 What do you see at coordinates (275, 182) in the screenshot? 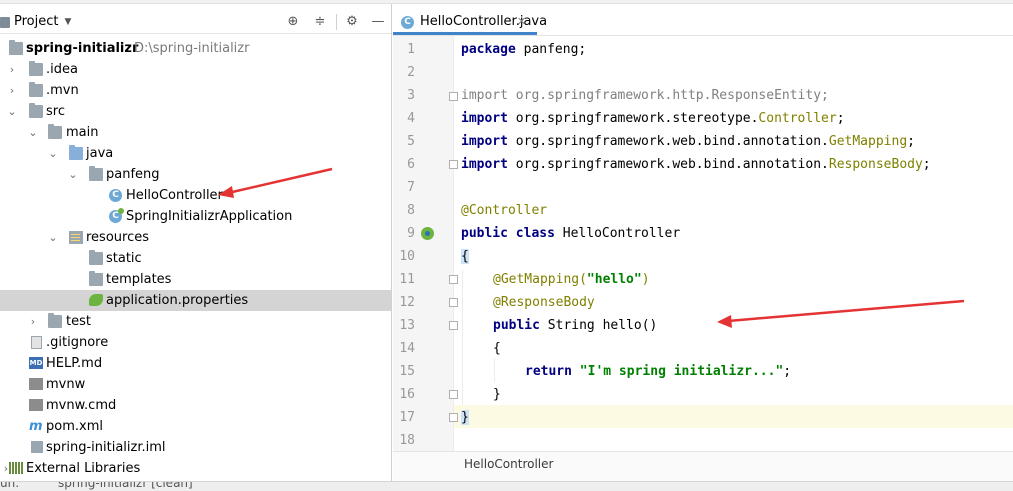
I see `annotation-arrow-tree` at bounding box center [275, 182].